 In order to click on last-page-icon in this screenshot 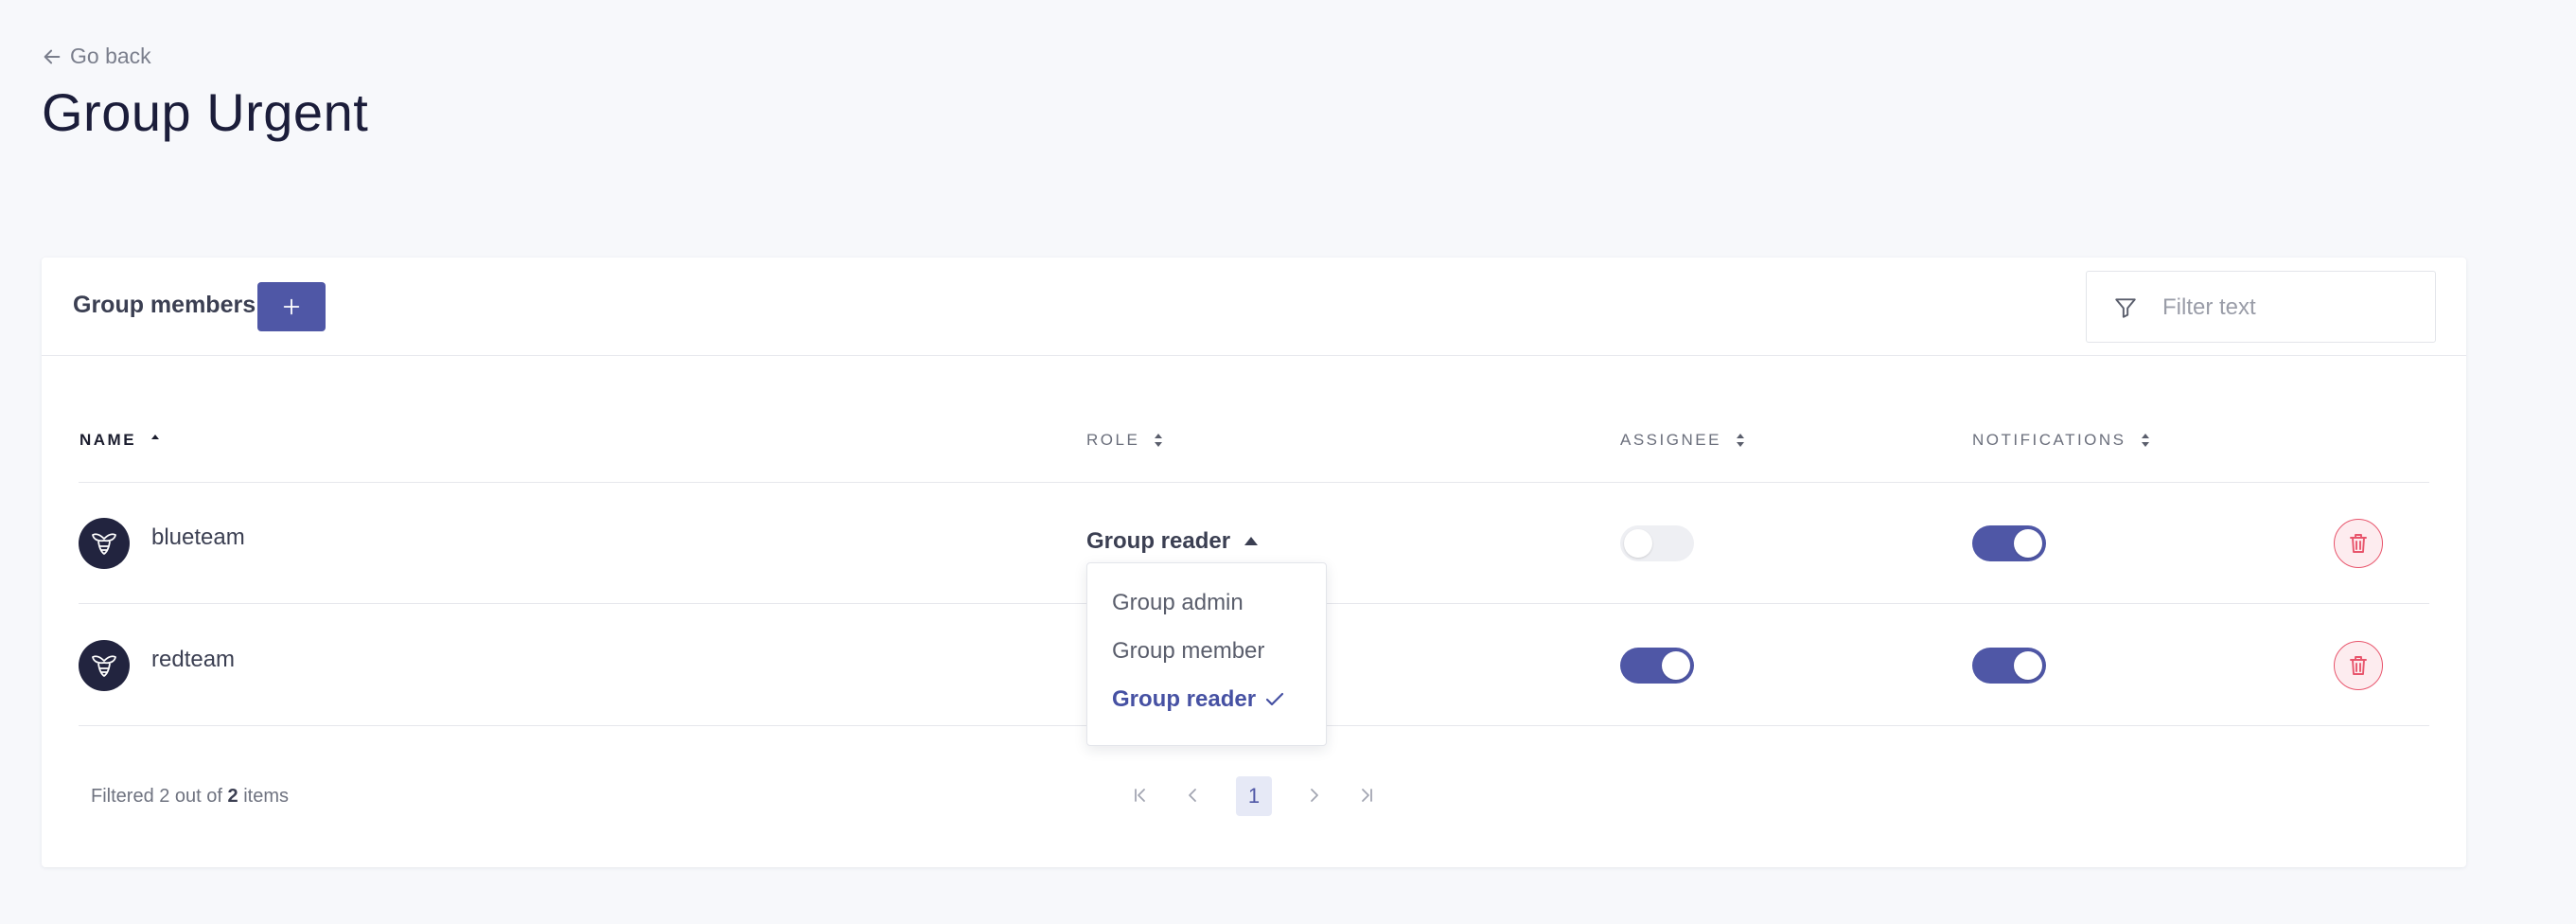, I will do `click(1367, 795)`.